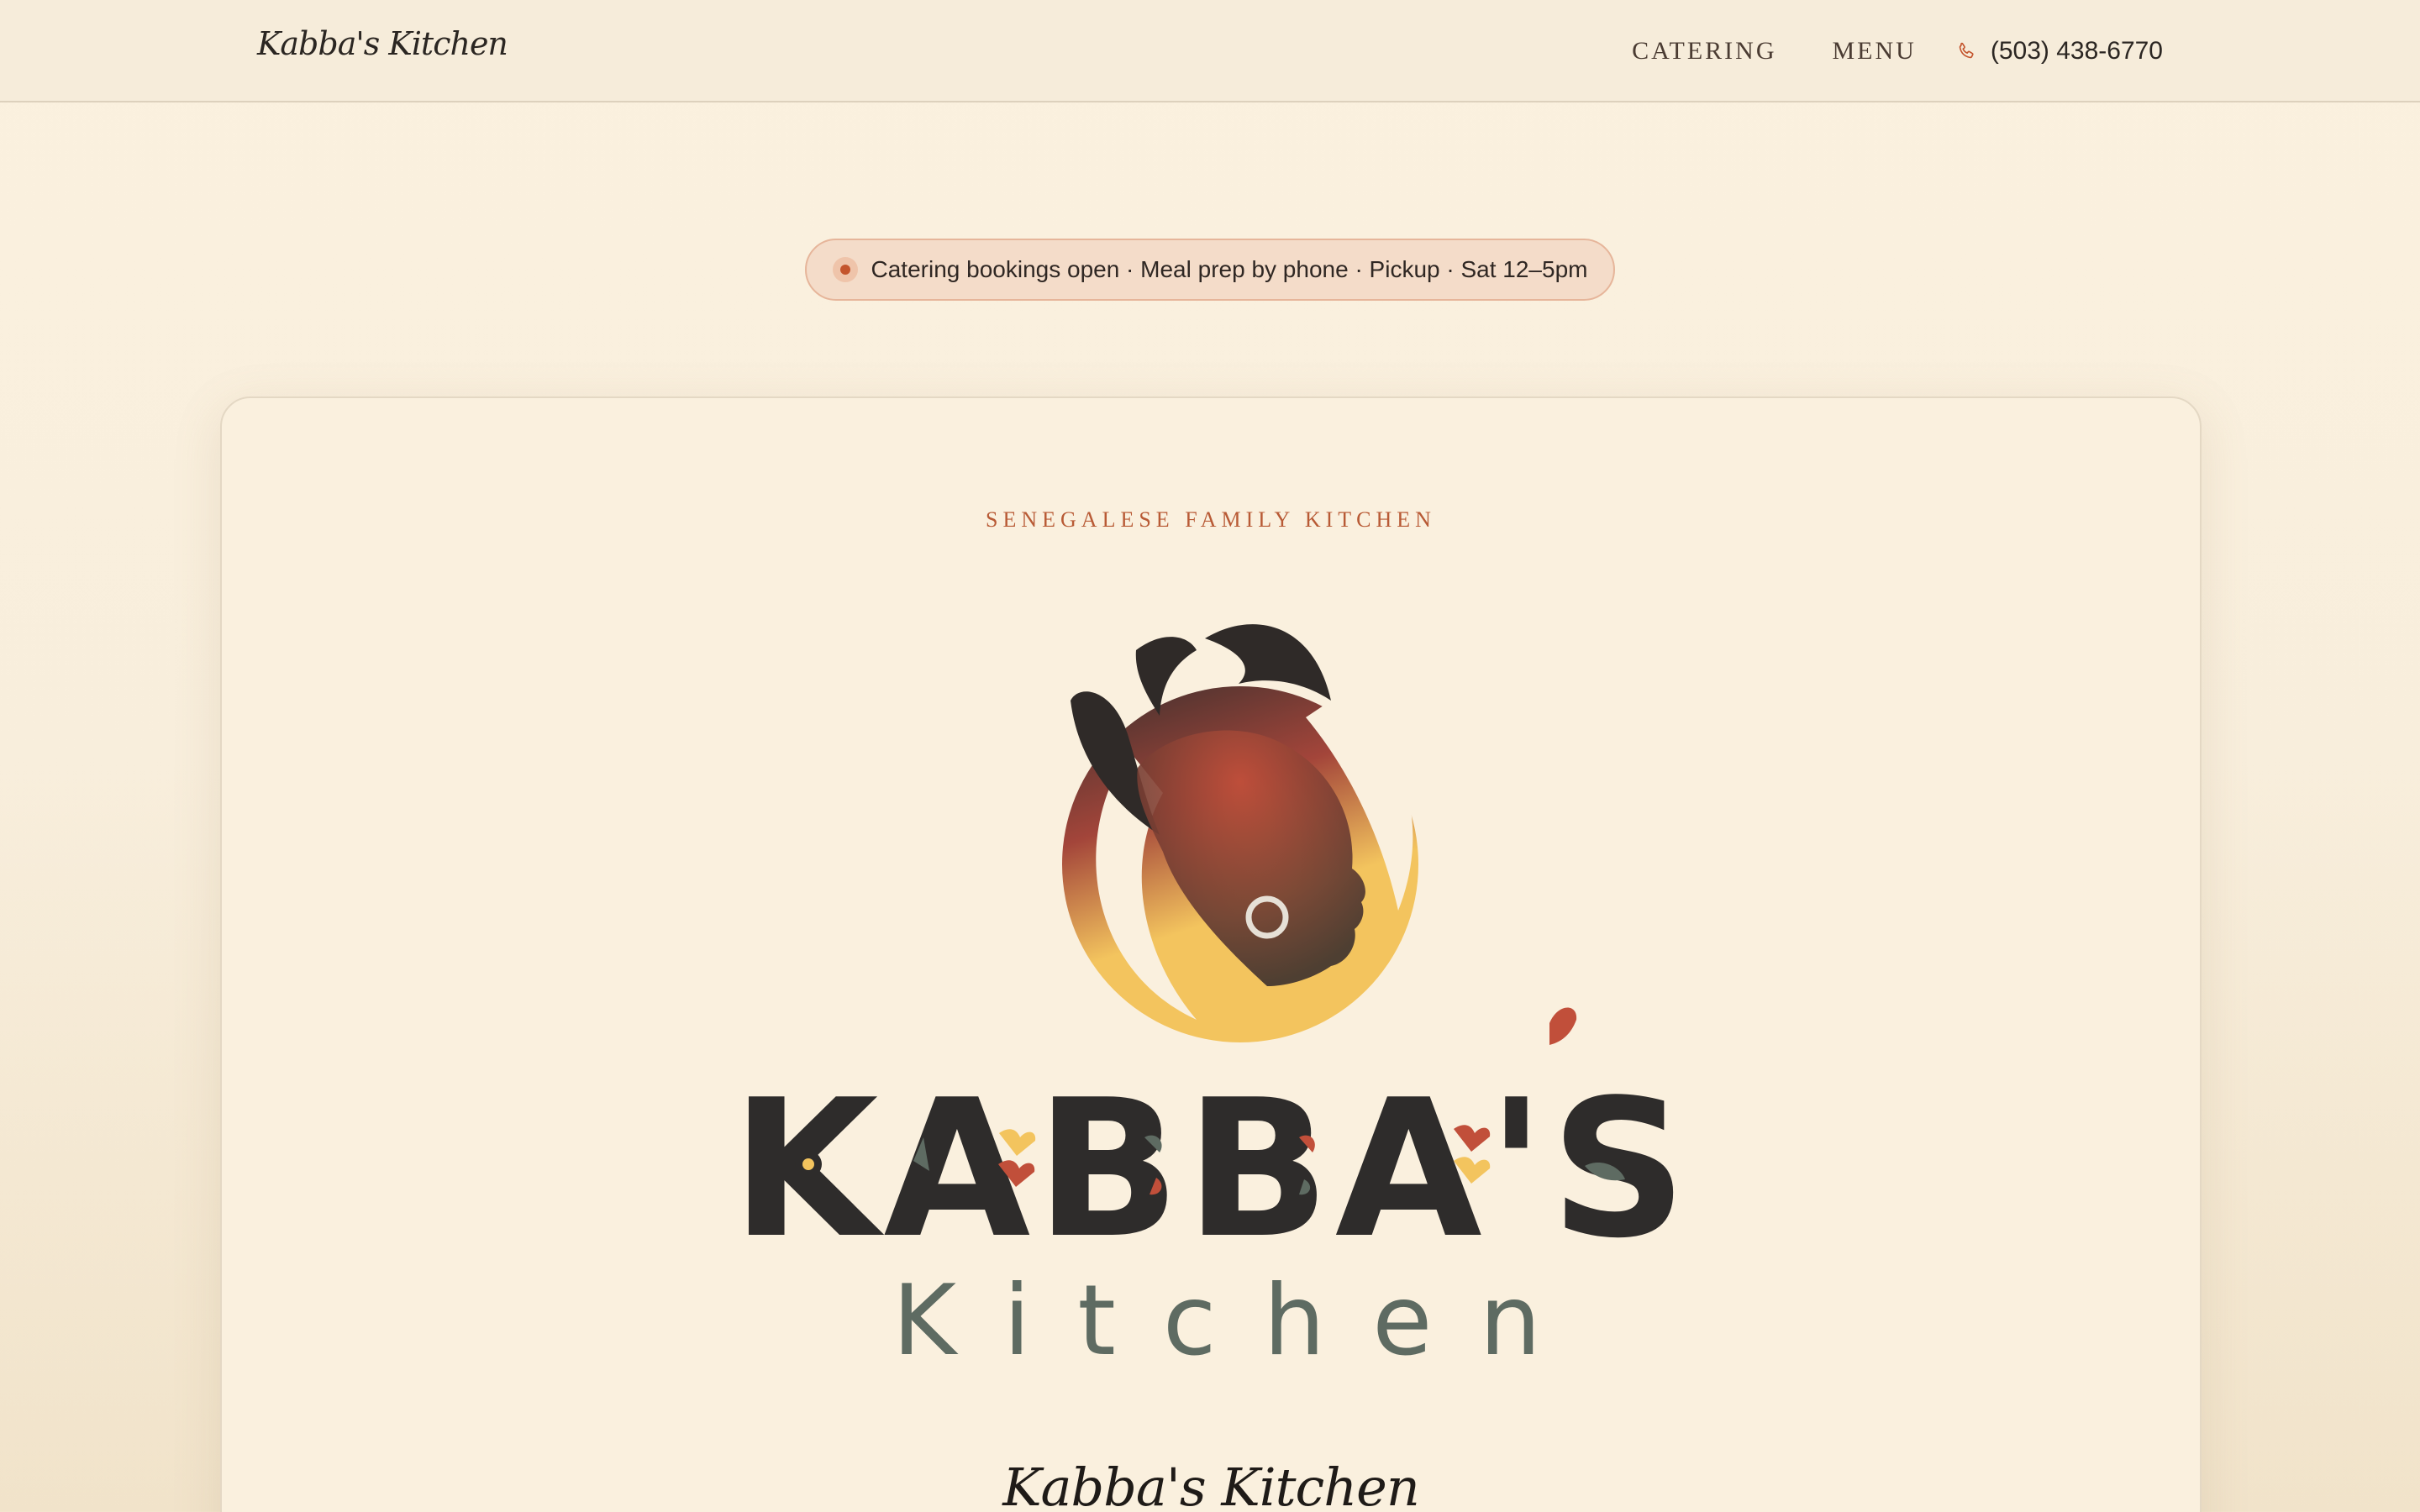 The width and height of the screenshot is (2420, 1512). What do you see at coordinates (1875, 51) in the screenshot?
I see `nav-menu: MENU` at bounding box center [1875, 51].